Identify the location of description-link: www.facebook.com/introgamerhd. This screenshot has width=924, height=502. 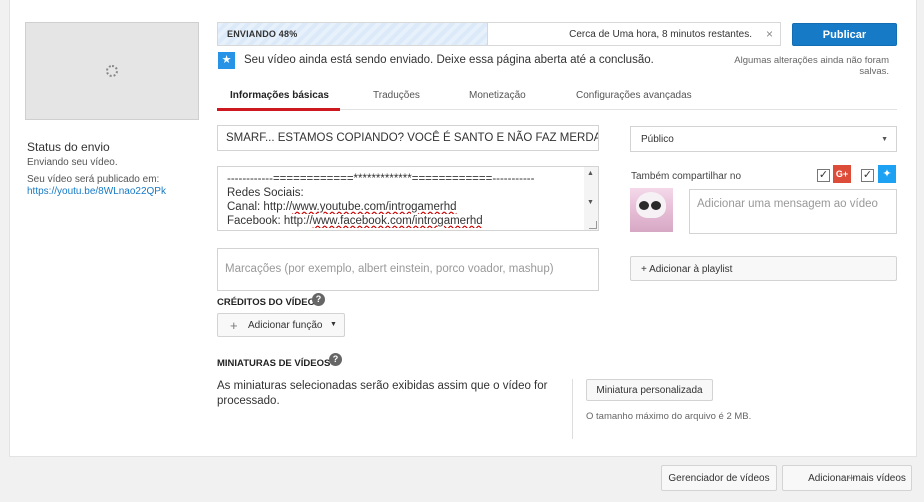
(397, 221).